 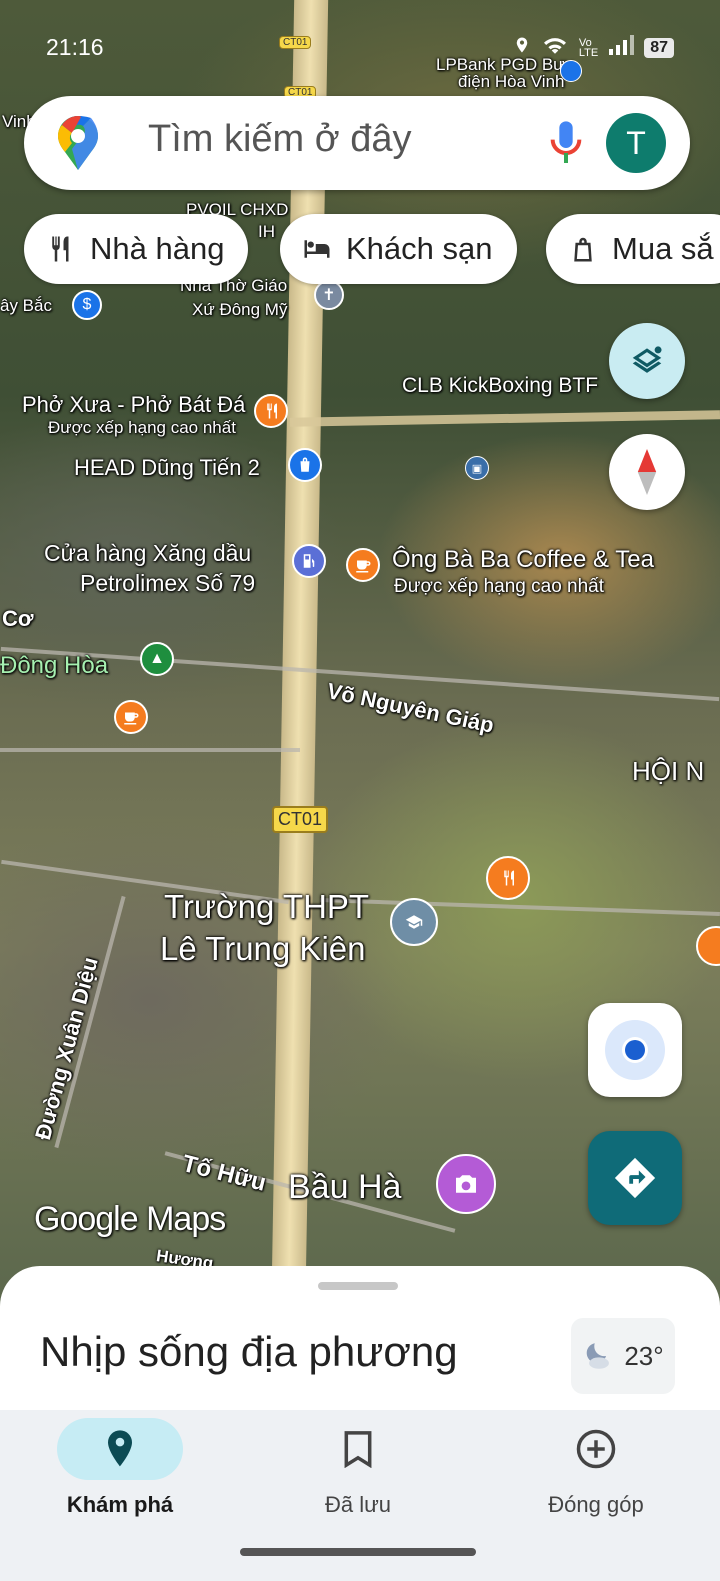 I want to click on home-indicator, so click(x=358, y=1552).